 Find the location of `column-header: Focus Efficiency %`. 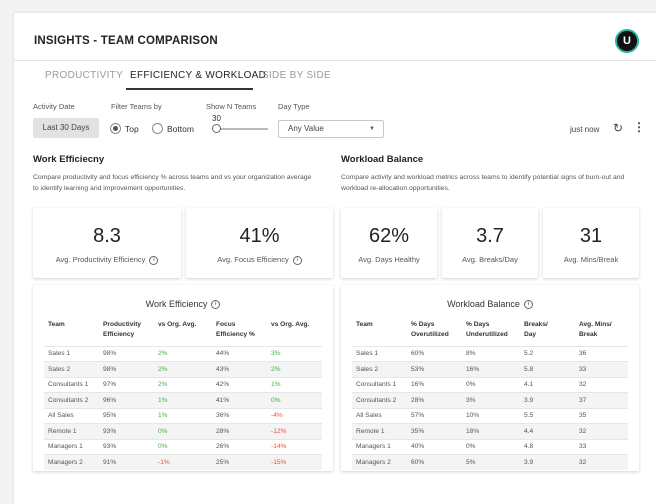

column-header: Focus Efficiency % is located at coordinates (239, 333).